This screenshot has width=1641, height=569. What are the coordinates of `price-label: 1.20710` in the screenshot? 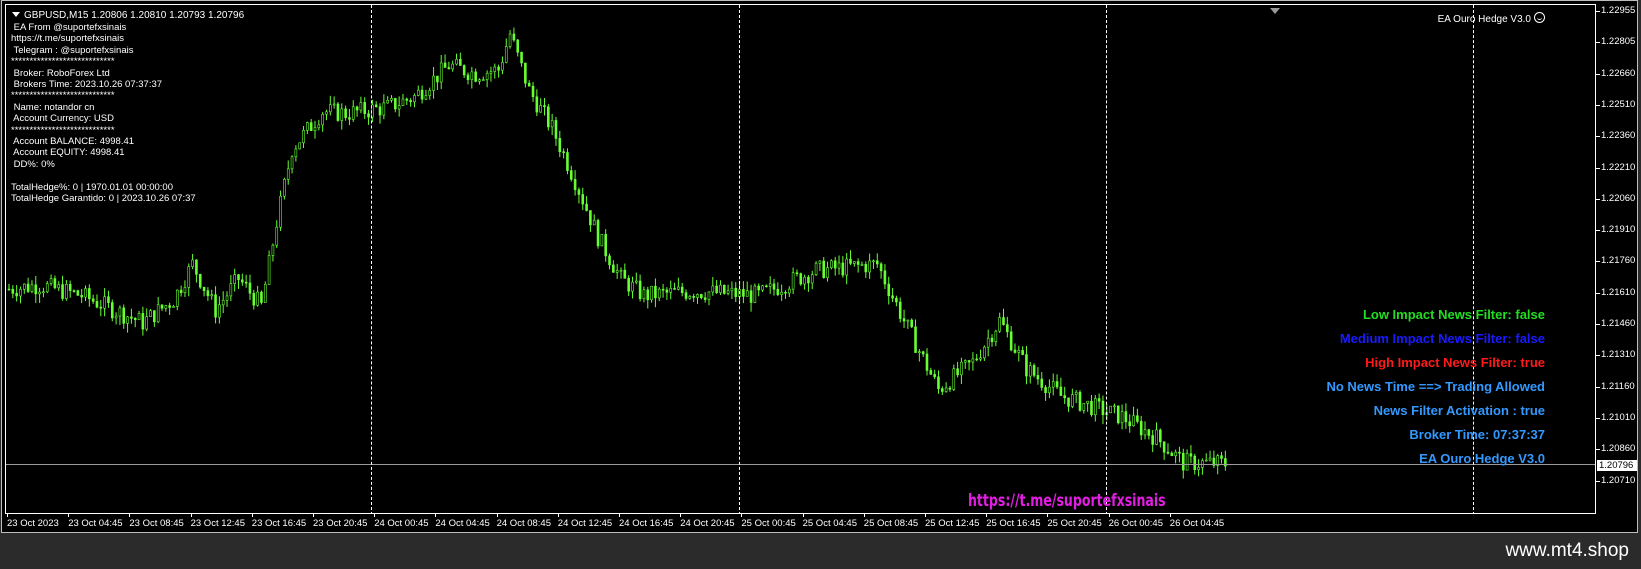 It's located at (1618, 480).